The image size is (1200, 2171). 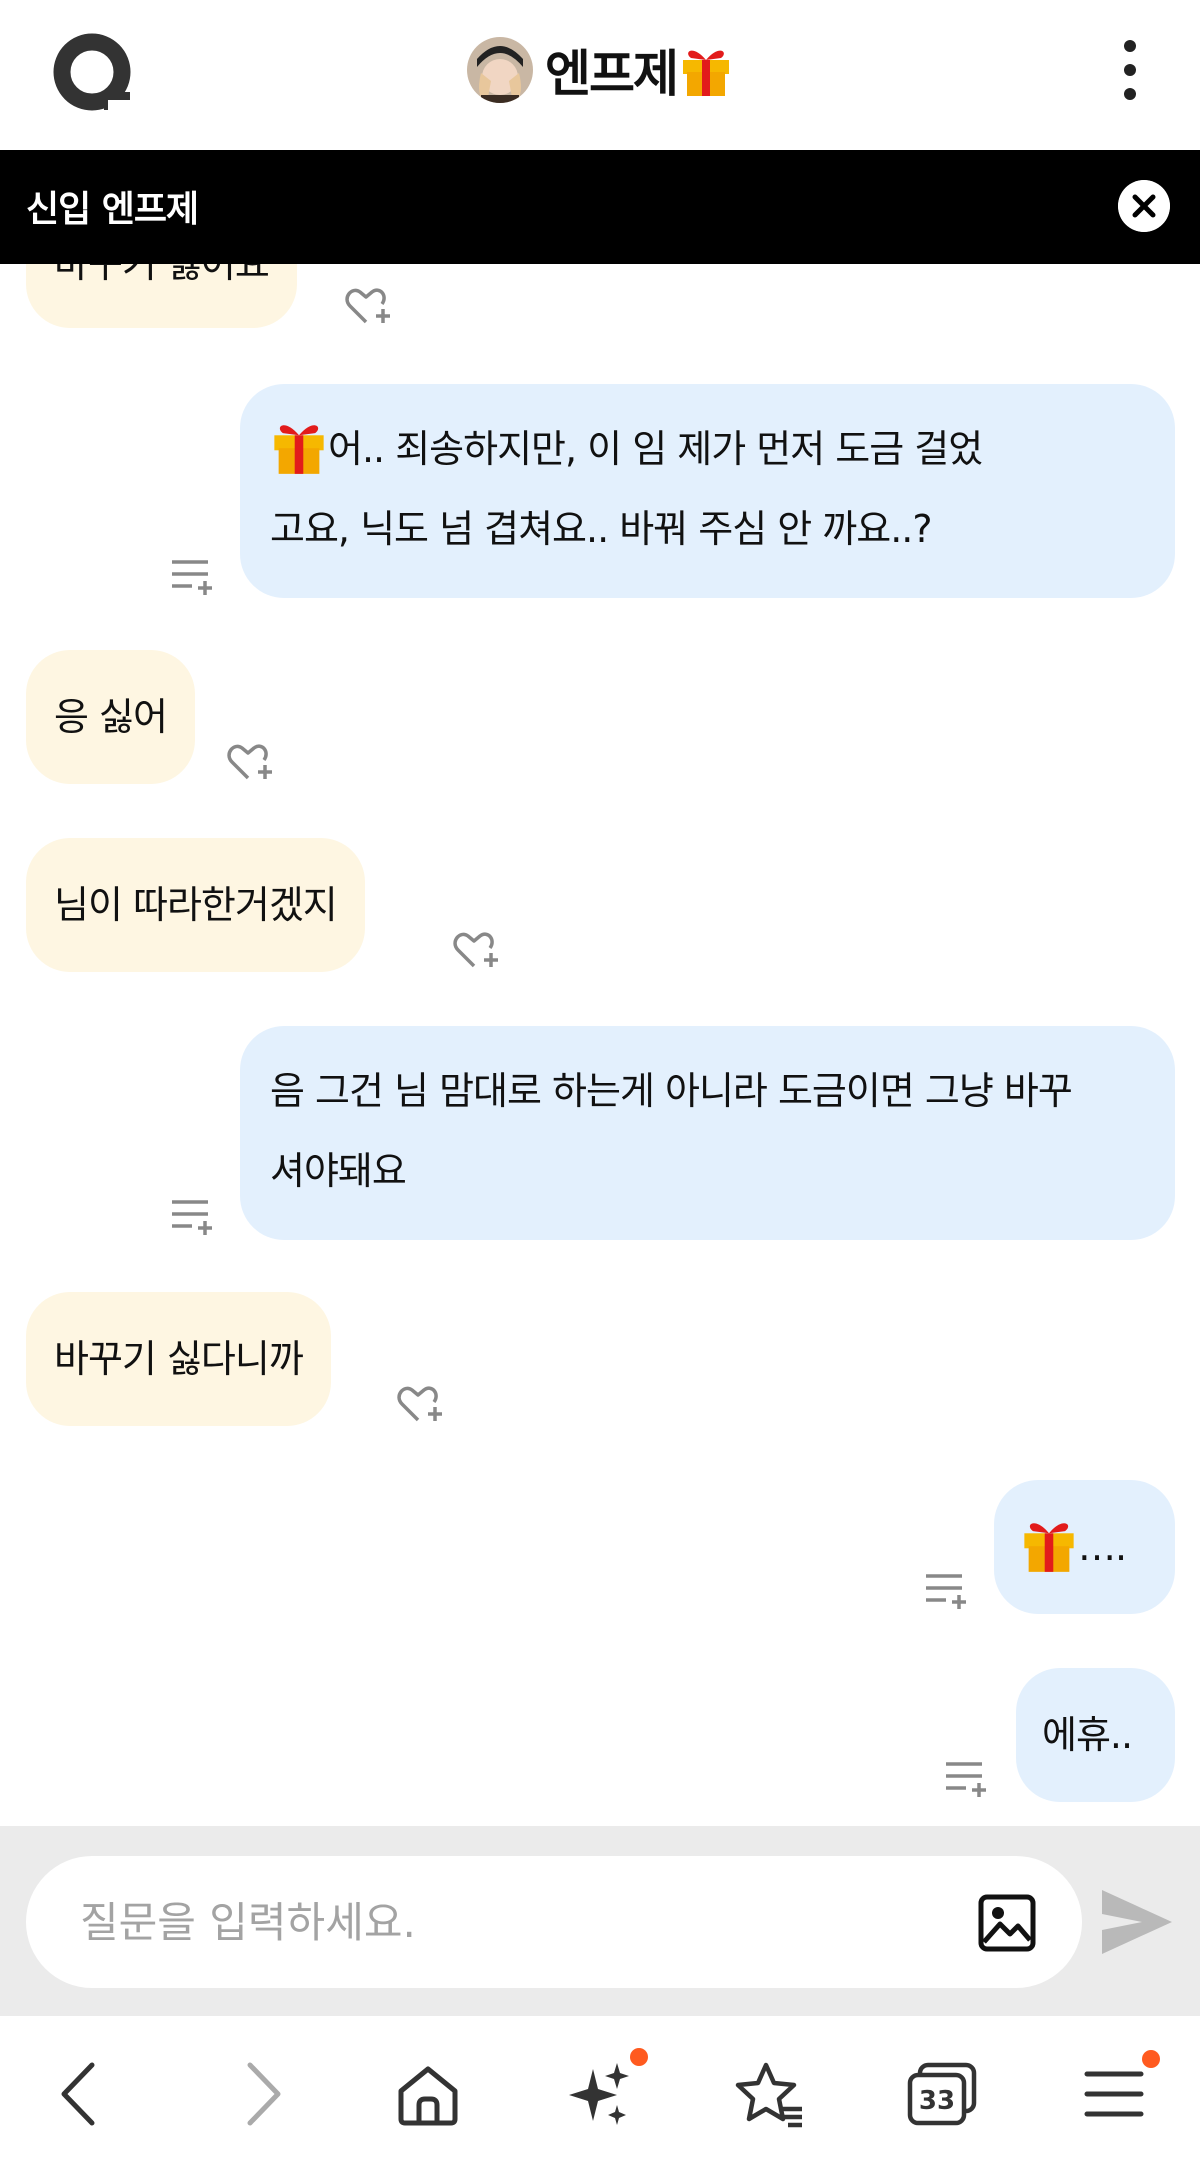 I want to click on image-attach-icon, so click(x=1007, y=1923).